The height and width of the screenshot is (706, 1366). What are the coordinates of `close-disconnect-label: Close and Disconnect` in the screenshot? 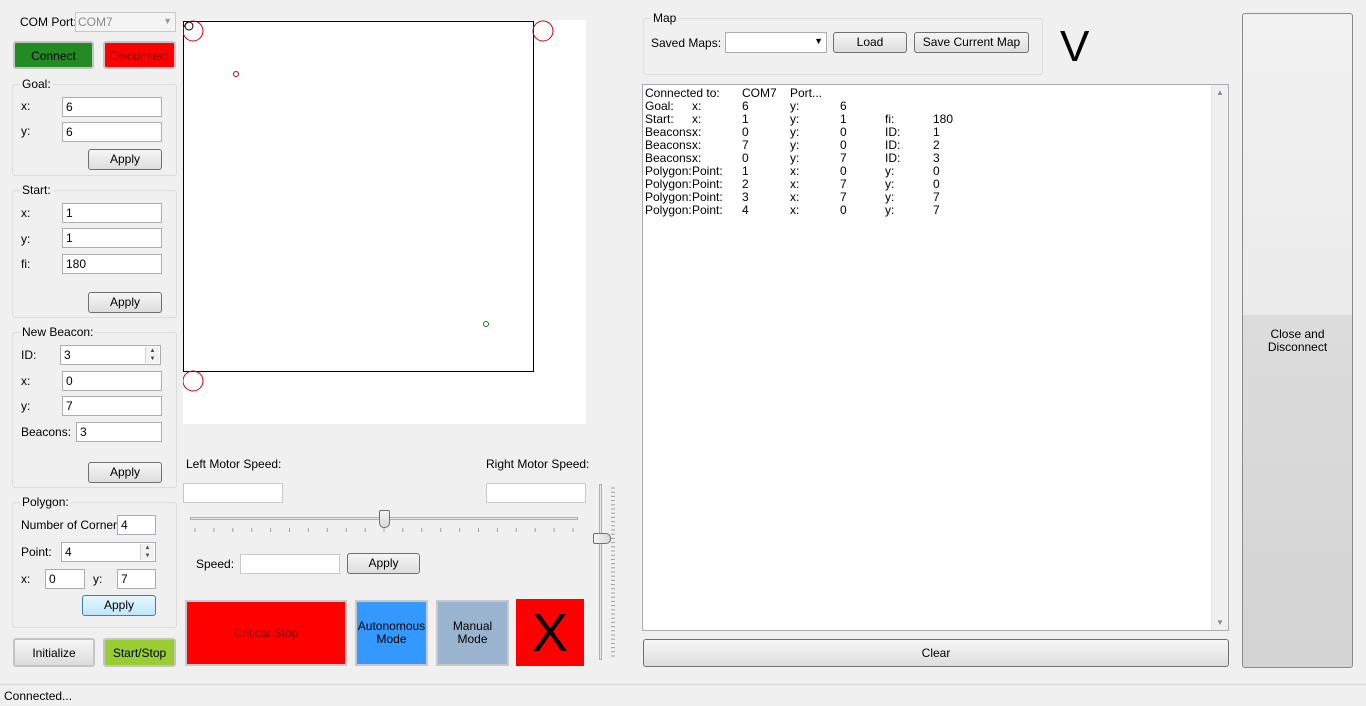 It's located at (1297, 340).